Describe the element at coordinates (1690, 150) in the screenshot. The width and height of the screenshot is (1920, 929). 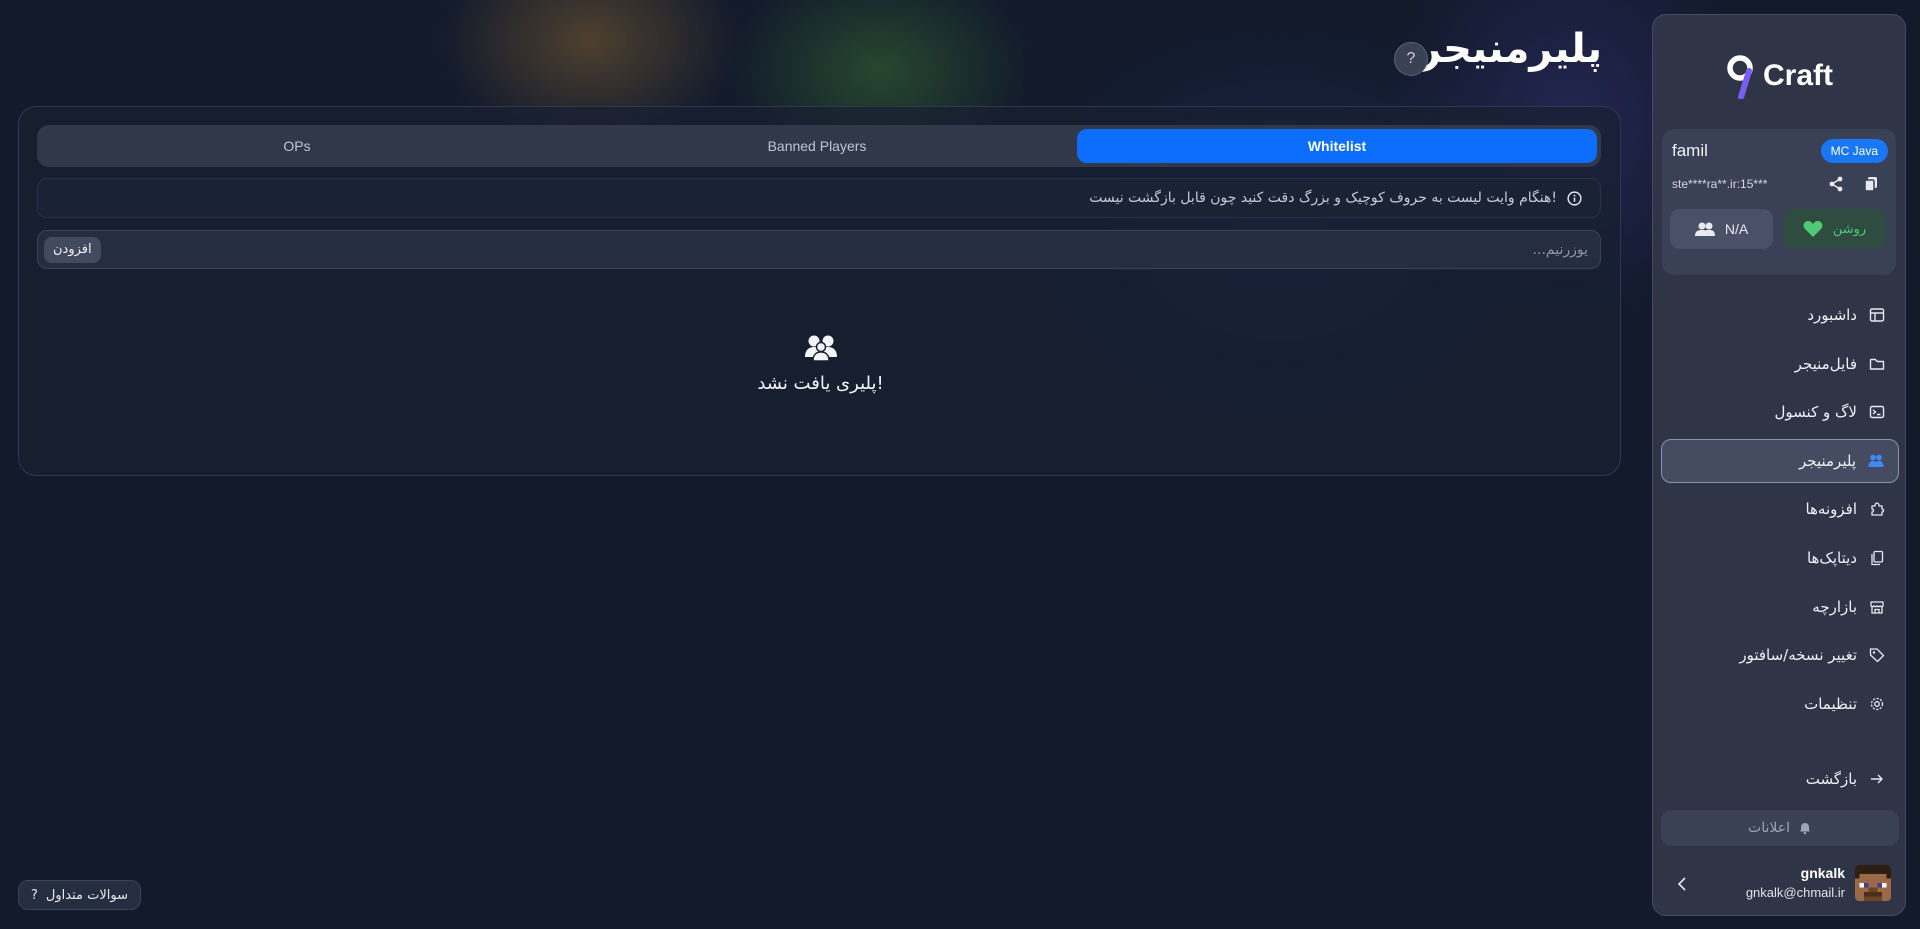
I see `server-name: famil` at that location.